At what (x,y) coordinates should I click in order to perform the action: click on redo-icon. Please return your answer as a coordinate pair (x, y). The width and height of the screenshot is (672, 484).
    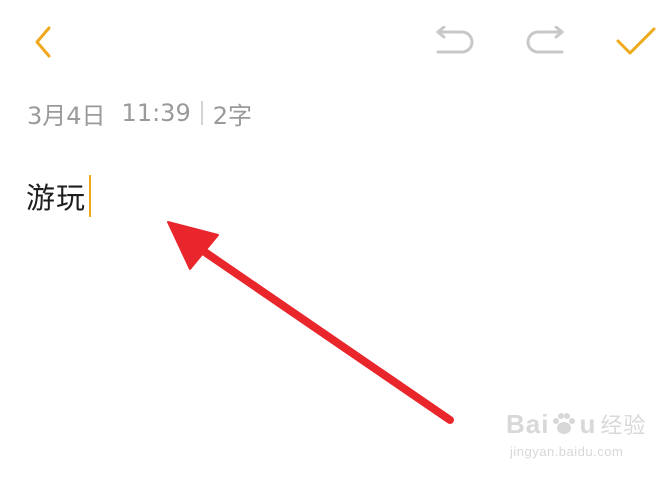
    Looking at the image, I should click on (545, 40).